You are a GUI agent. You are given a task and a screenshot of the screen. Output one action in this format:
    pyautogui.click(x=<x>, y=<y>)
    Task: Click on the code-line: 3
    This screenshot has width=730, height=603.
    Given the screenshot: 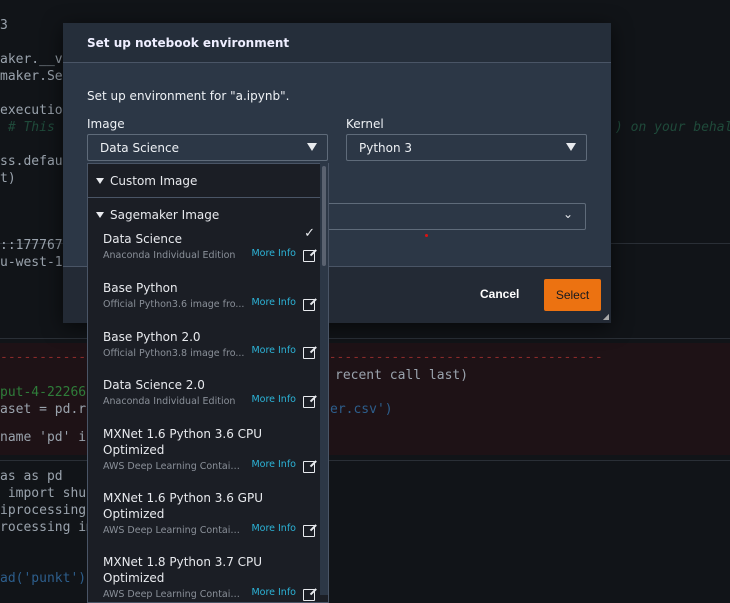 What is the action you would take?
    pyautogui.click(x=4, y=25)
    